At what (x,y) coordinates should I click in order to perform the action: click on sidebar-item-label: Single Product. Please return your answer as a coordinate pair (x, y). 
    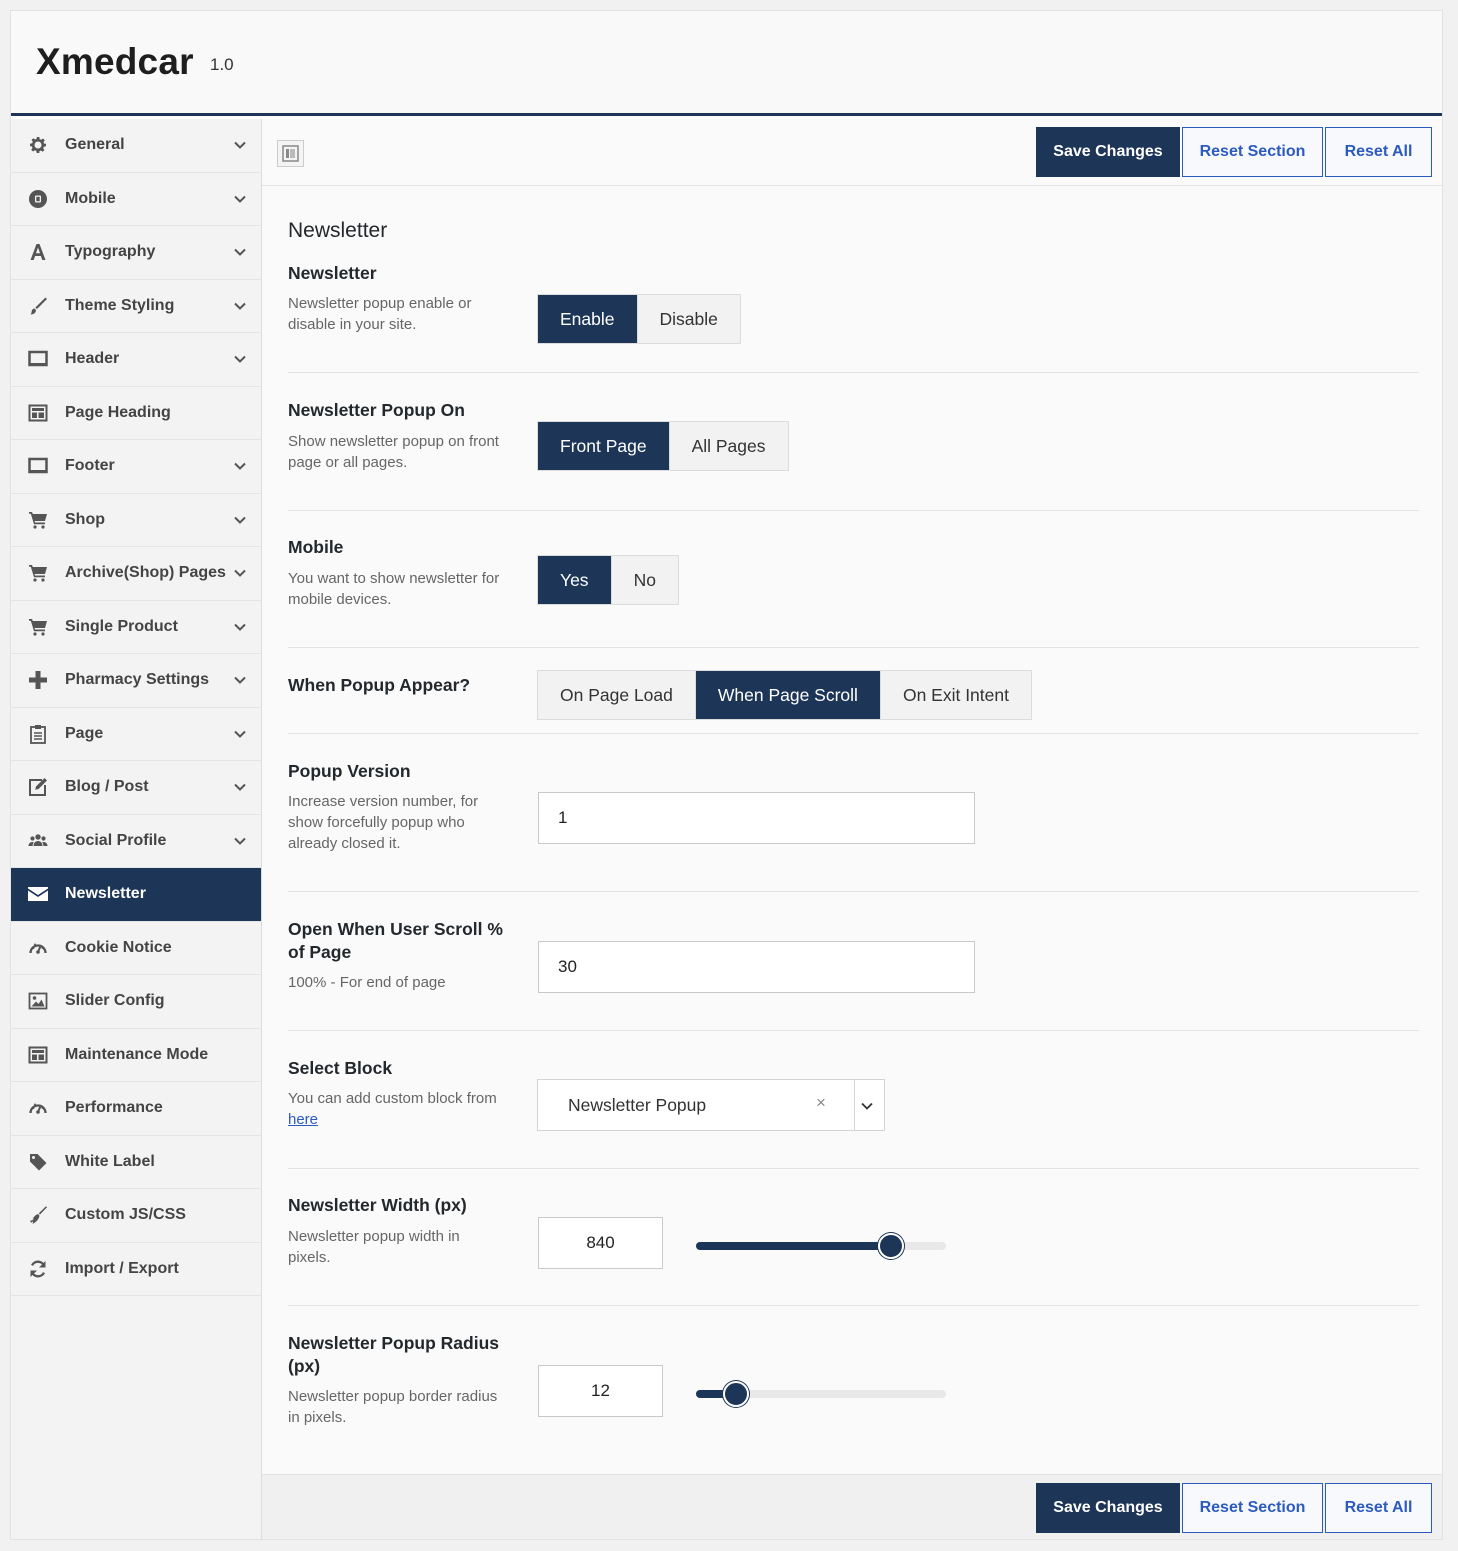
    Looking at the image, I should click on (121, 626).